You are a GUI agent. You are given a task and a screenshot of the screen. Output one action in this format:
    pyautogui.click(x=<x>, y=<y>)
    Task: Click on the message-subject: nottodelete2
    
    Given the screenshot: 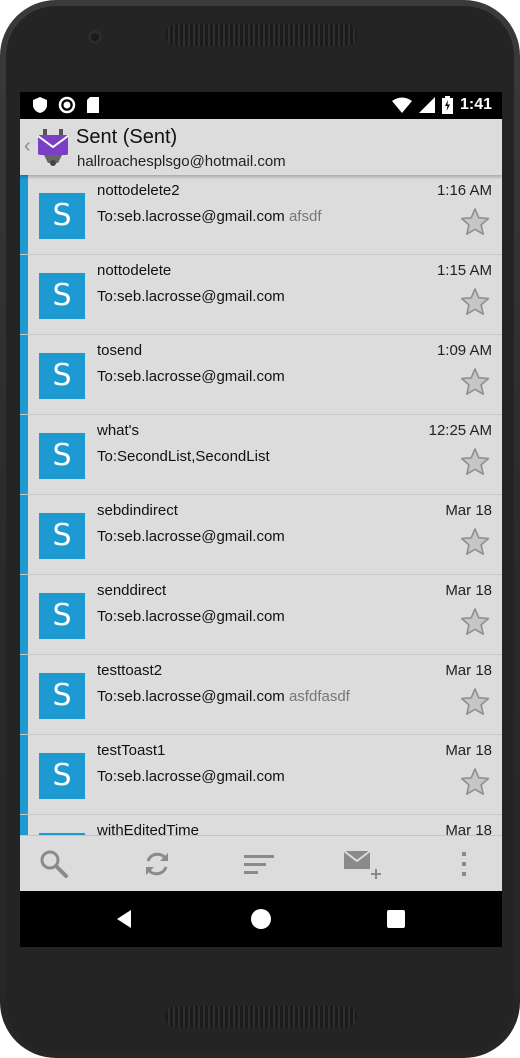 What is the action you would take?
    pyautogui.click(x=138, y=190)
    